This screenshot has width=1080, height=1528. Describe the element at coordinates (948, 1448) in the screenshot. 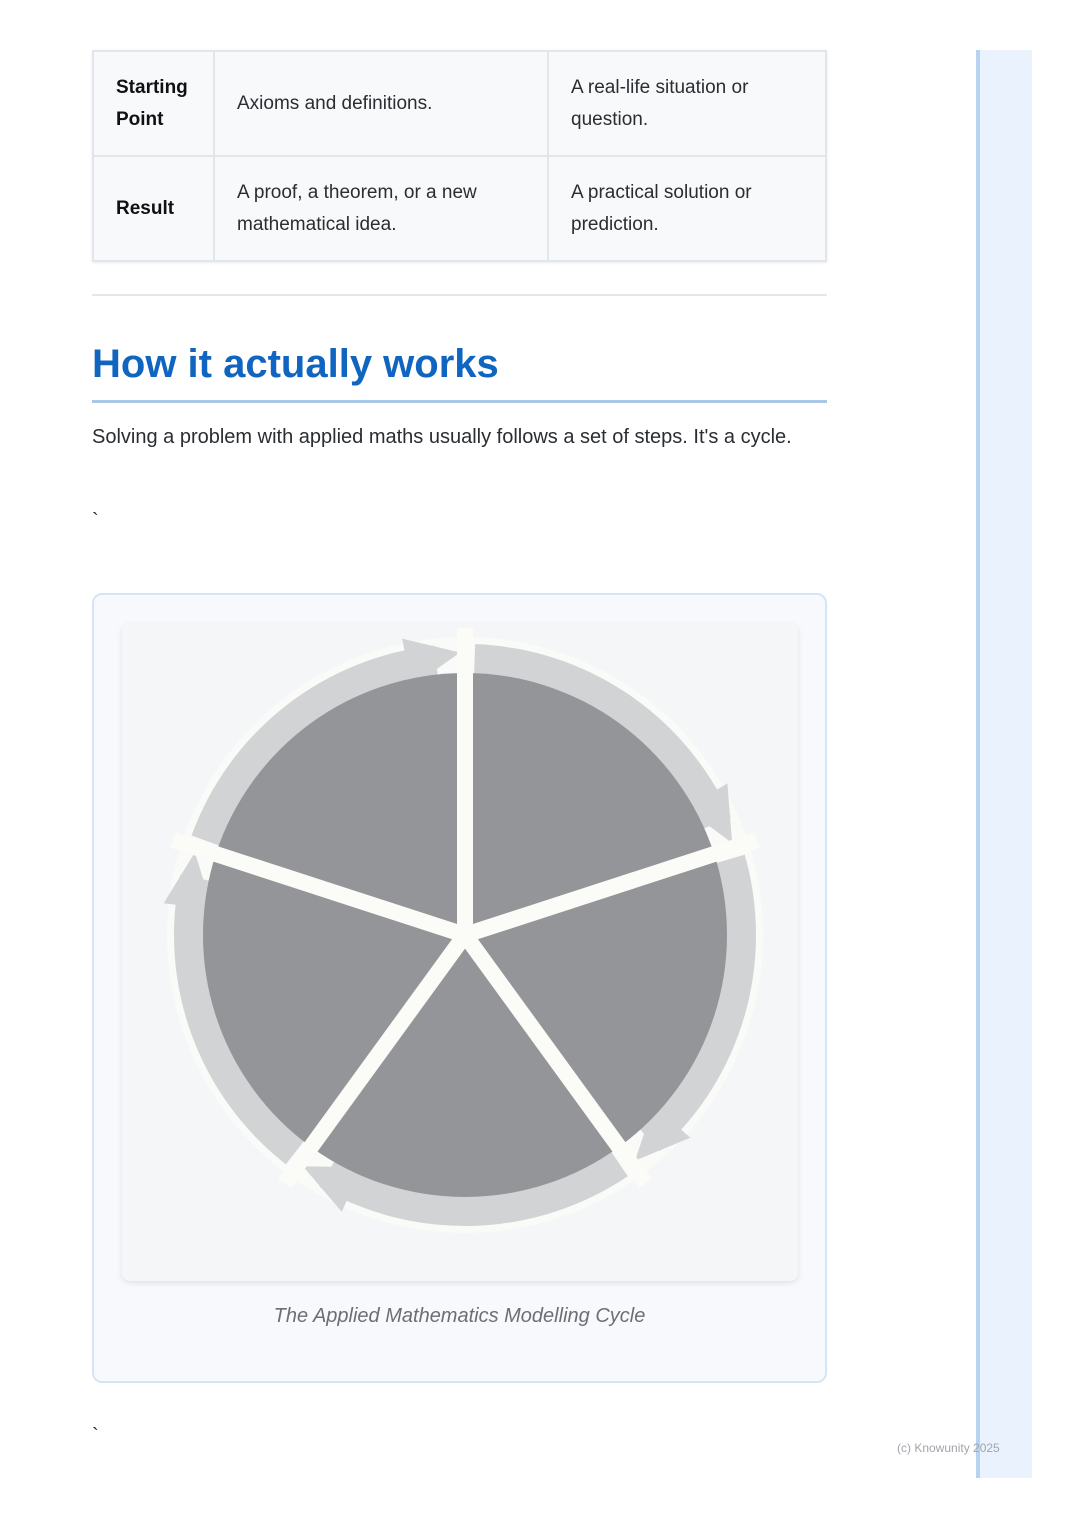

I see `copyright-footer: (c) Knowunity 2025` at that location.